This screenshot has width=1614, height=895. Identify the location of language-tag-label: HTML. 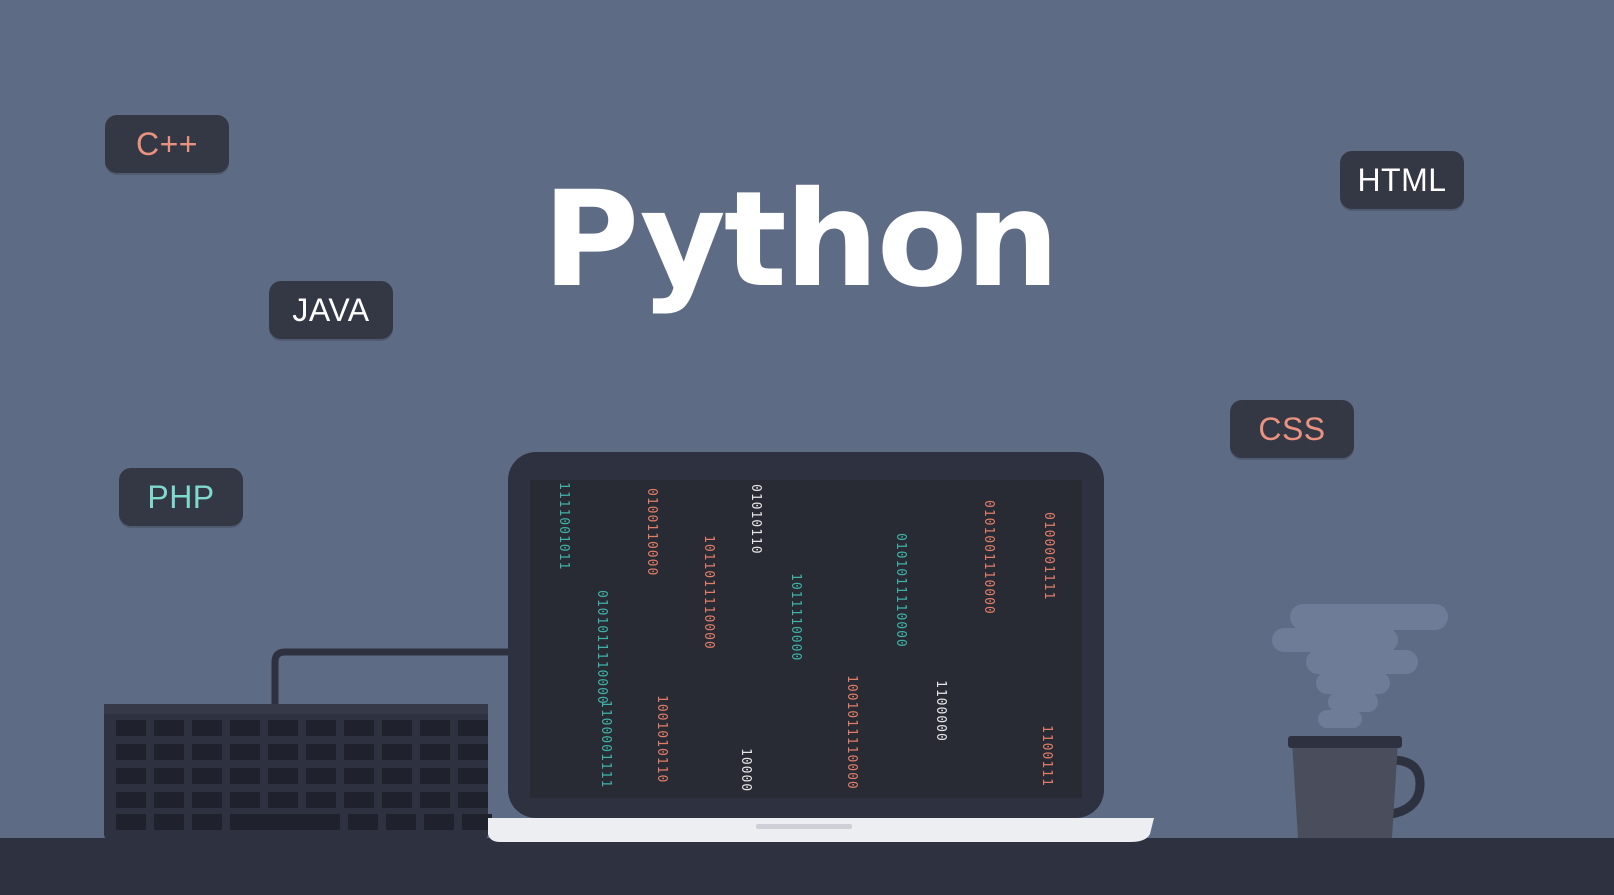
(1402, 179).